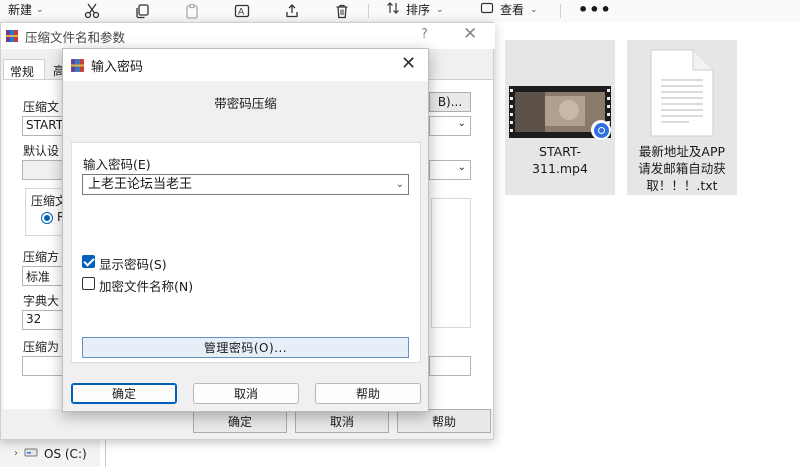 This screenshot has width=800, height=467. Describe the element at coordinates (292, 11) in the screenshot. I see `share-icon` at that location.